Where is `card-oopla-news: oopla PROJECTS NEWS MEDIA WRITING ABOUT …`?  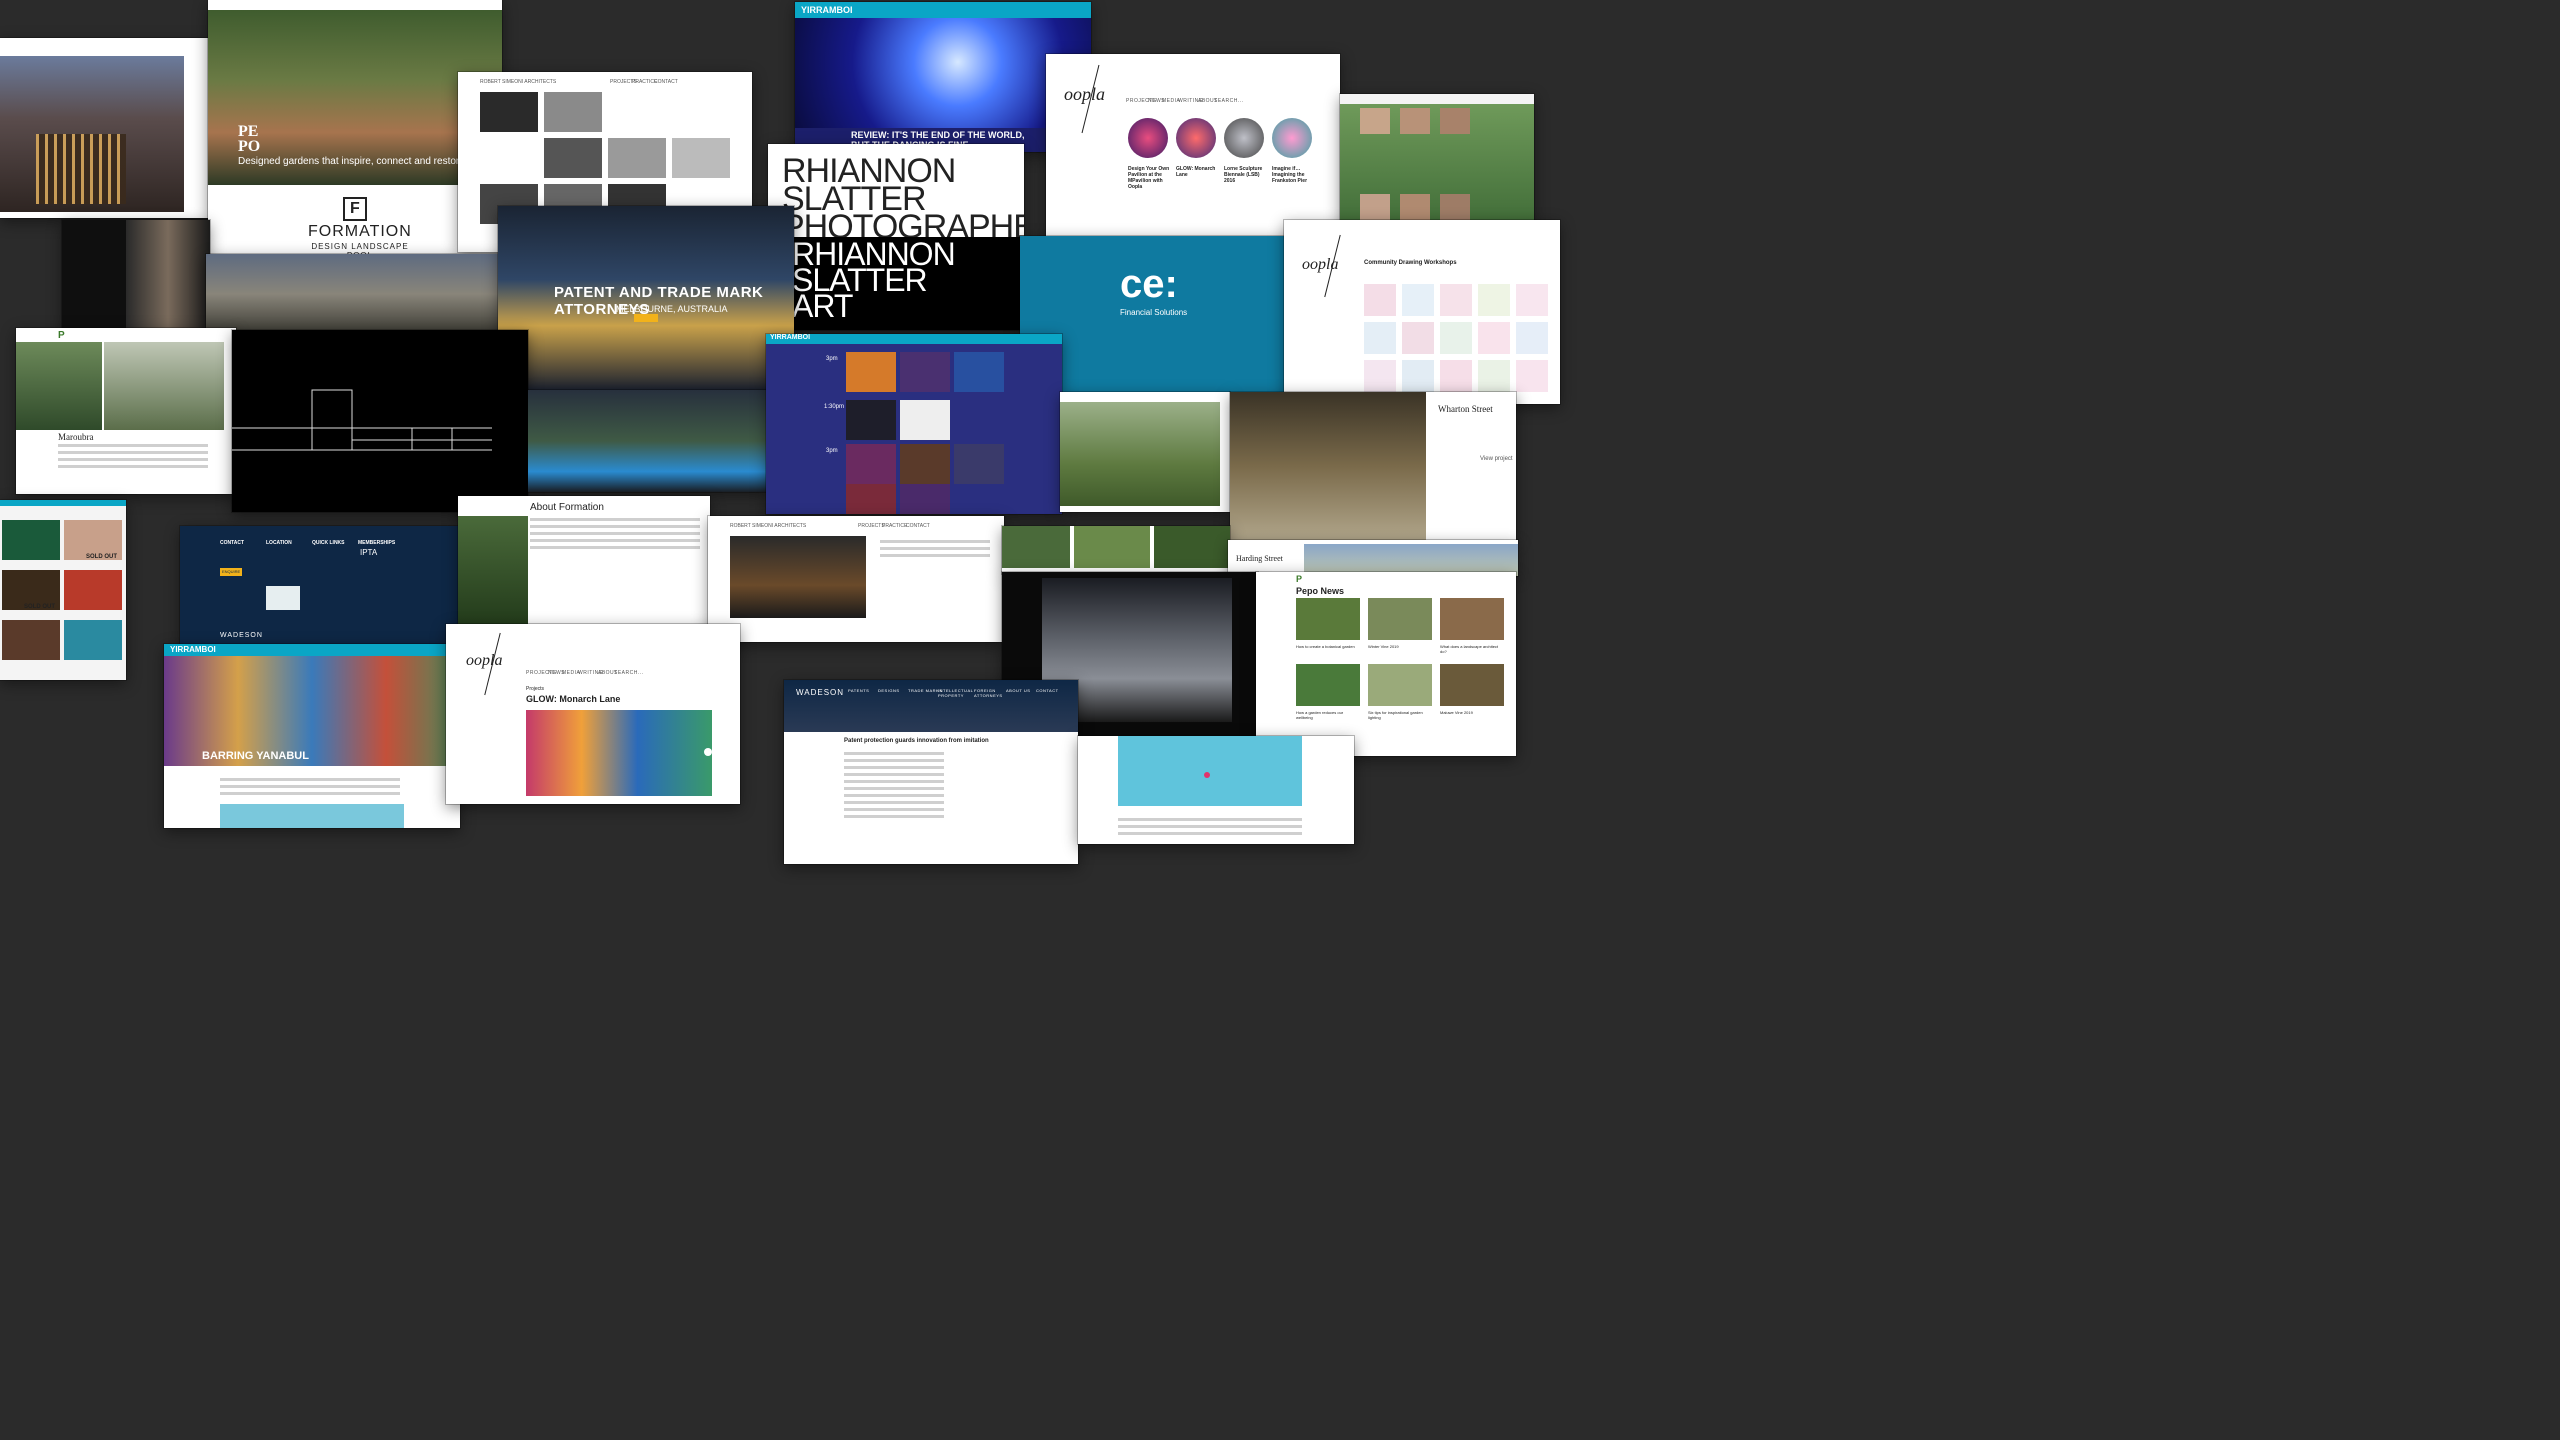 card-oopla-news: oopla PROJECTS NEWS MEDIA WRITING ABOUT … is located at coordinates (1193, 147).